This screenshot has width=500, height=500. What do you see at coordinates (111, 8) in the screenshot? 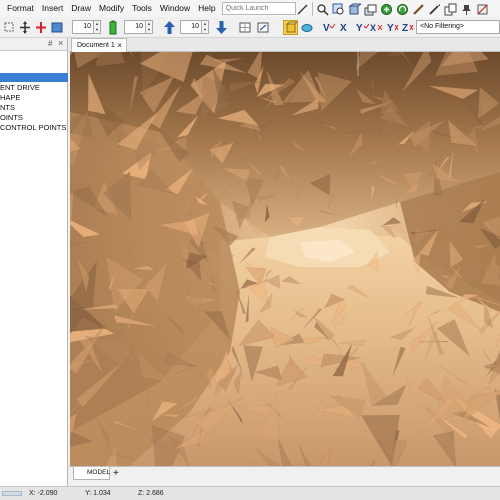
I see `menu-modify: Modify` at bounding box center [111, 8].